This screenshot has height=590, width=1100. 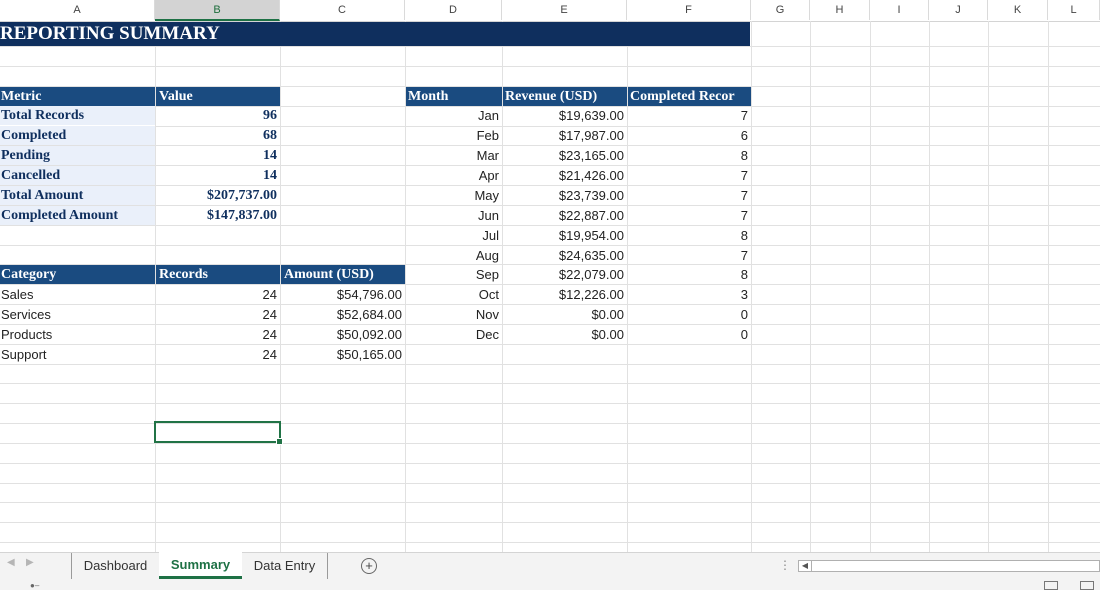 I want to click on month-name: Dec, so click(x=487, y=334).